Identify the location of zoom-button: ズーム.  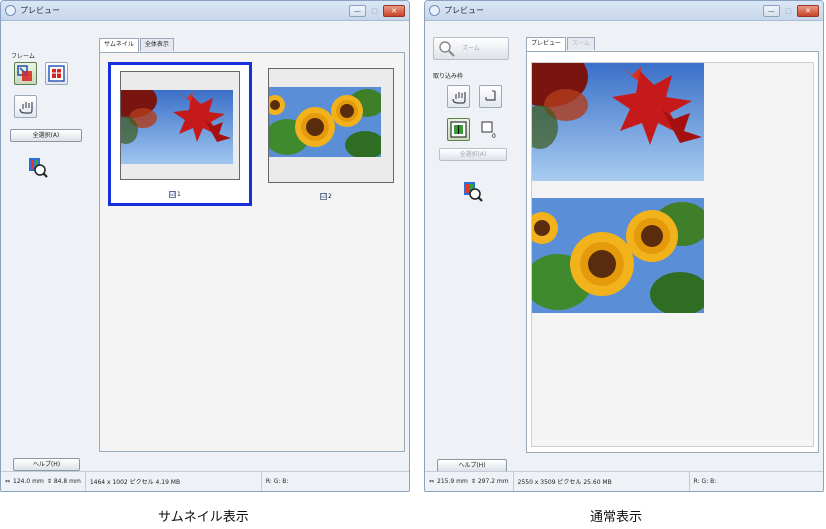
(471, 48).